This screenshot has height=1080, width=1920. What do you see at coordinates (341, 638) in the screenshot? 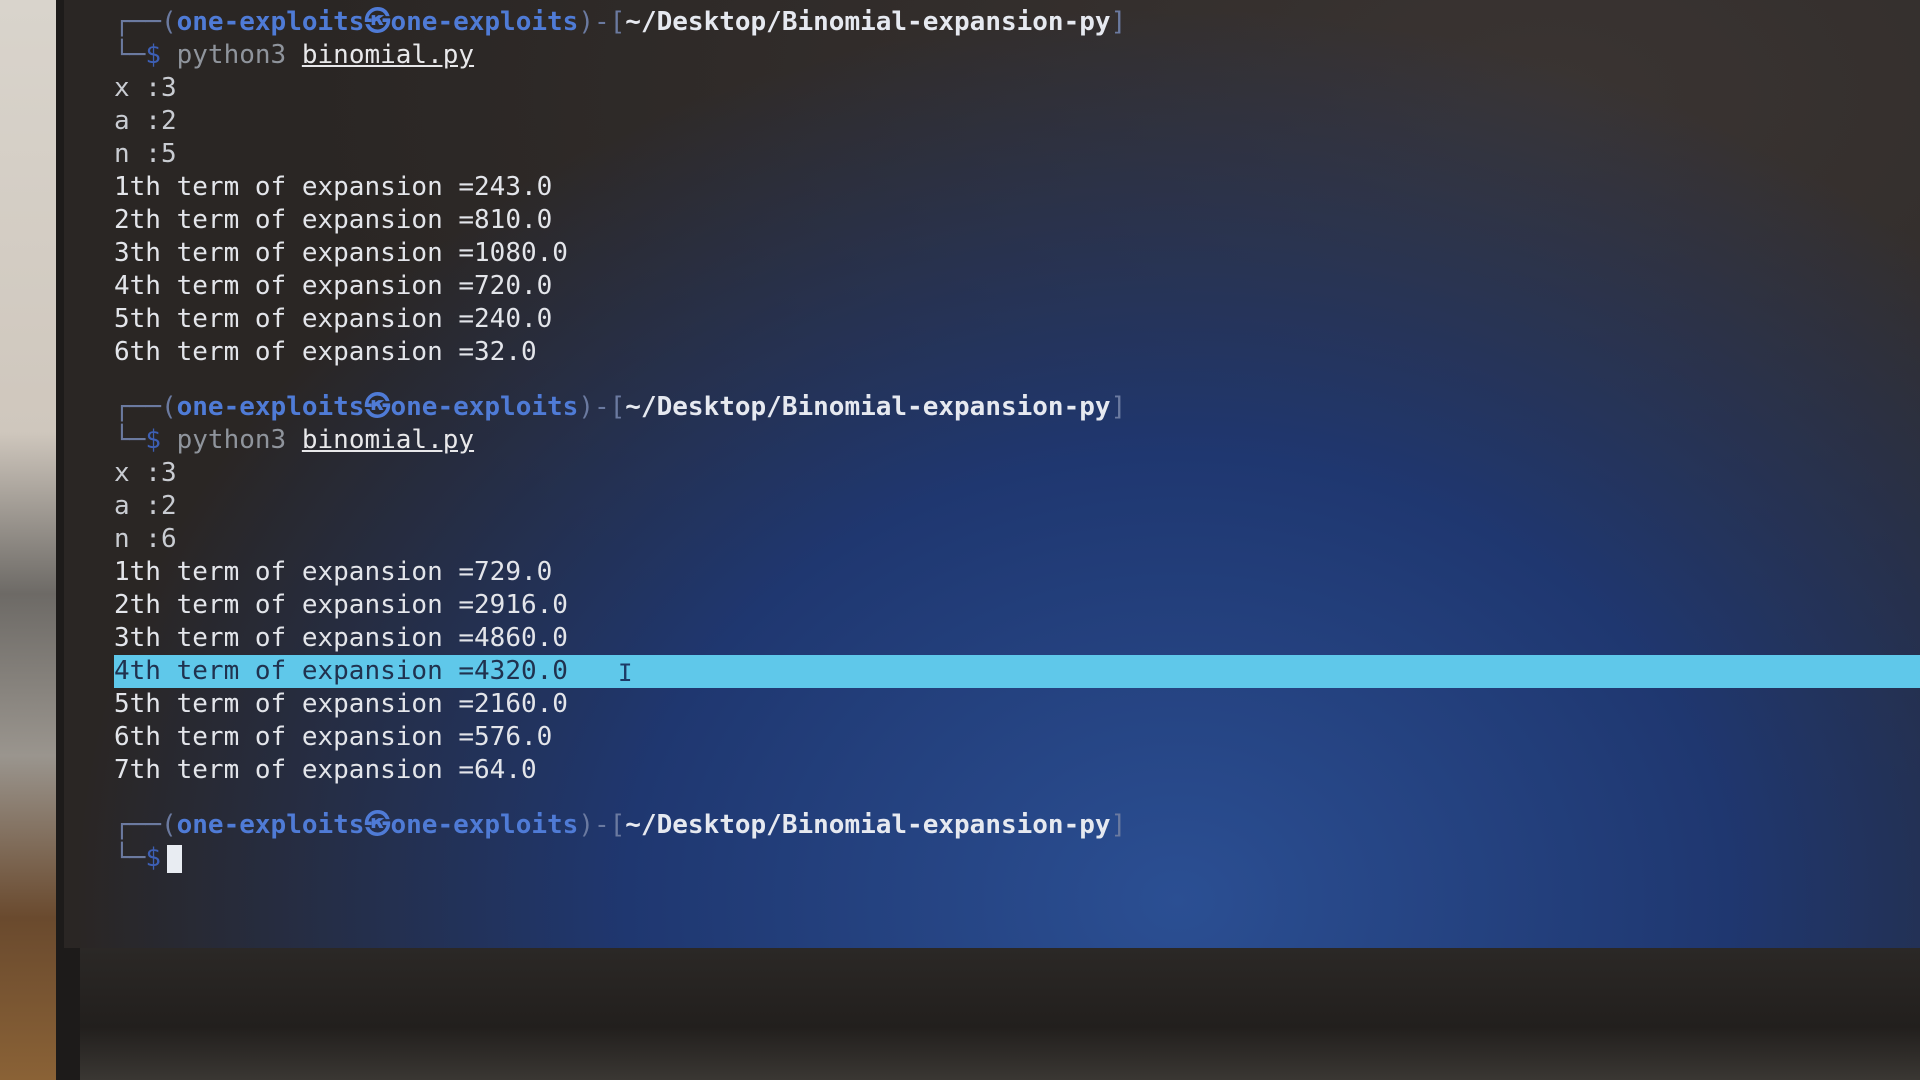
I see `output-line: 3th term of expansion =4860.0` at bounding box center [341, 638].